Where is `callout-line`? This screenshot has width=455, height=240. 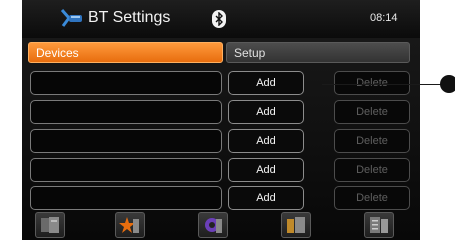 callout-line is located at coordinates (384, 84).